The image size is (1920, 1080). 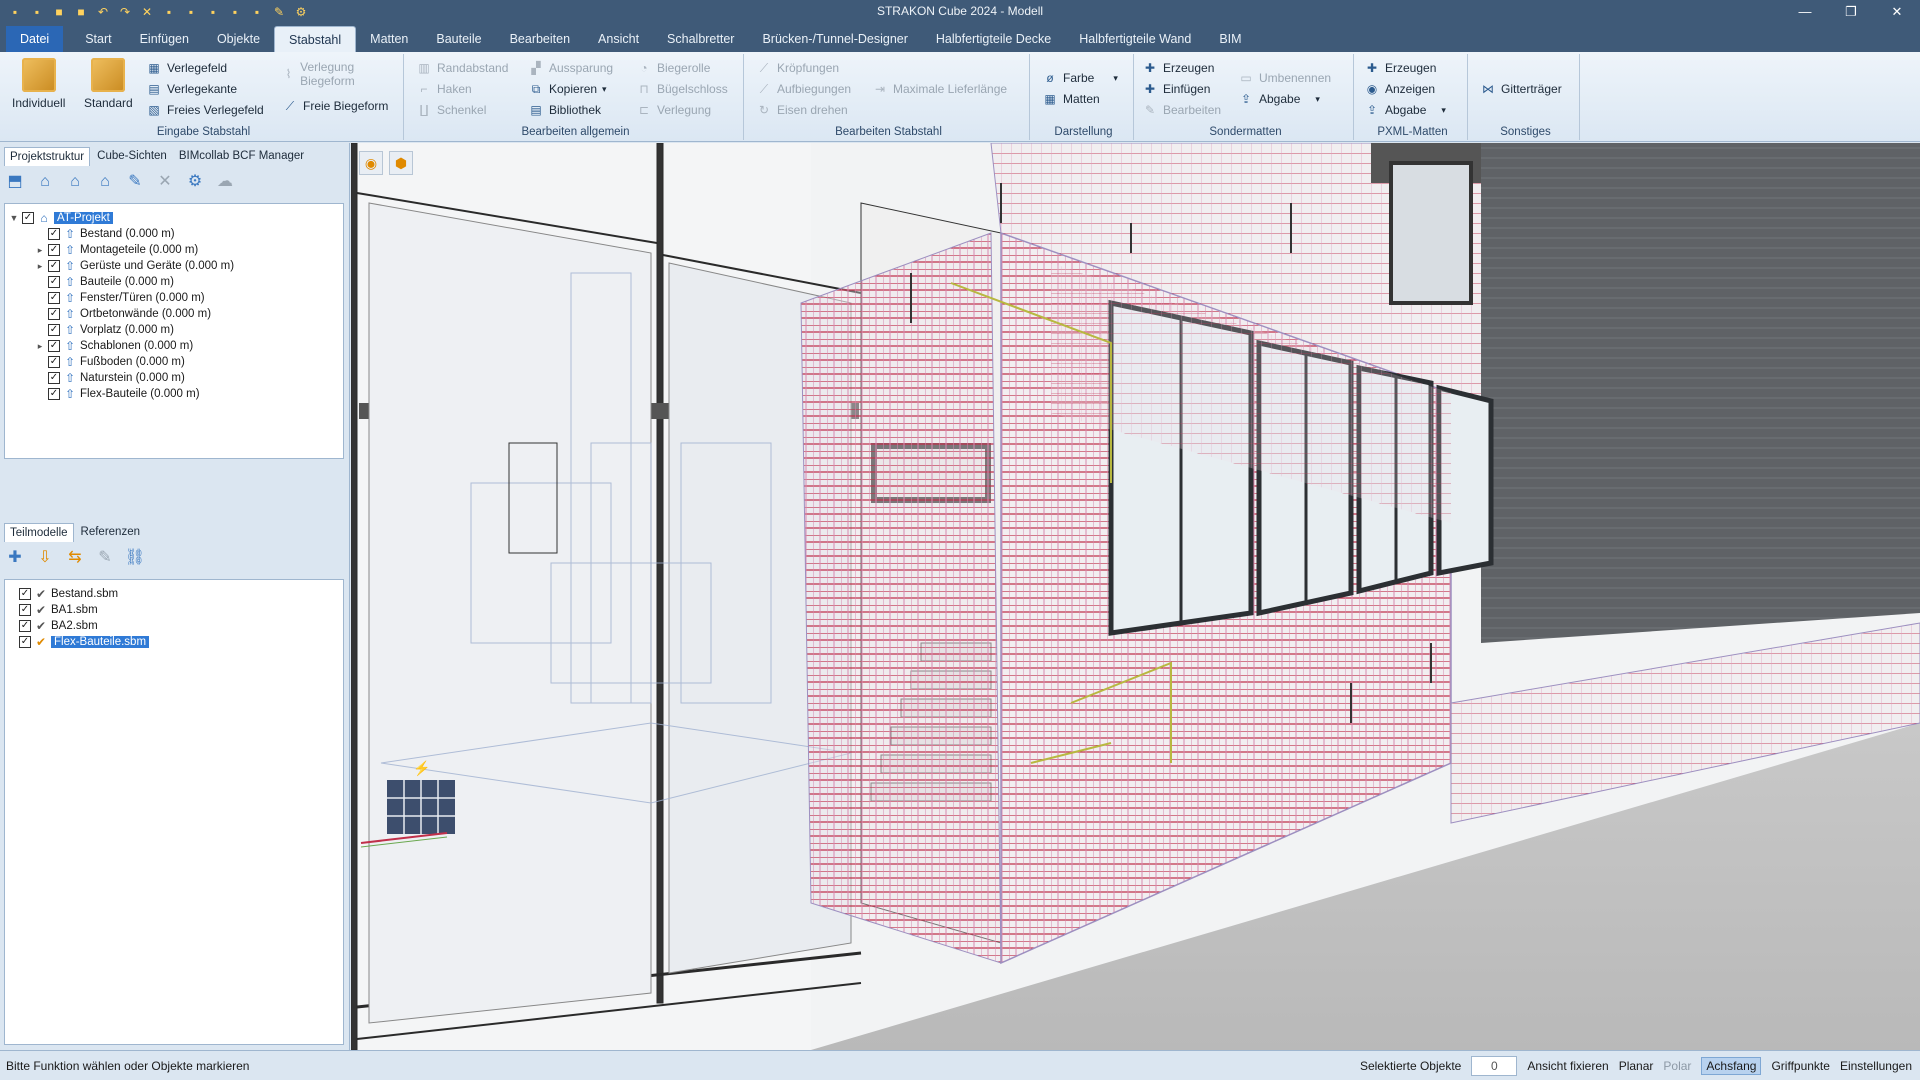 What do you see at coordinates (114, 346) in the screenshot?
I see `tree-item-schablonen: ▸ ✓ ⇧ Schablonen (0.000 m)` at bounding box center [114, 346].